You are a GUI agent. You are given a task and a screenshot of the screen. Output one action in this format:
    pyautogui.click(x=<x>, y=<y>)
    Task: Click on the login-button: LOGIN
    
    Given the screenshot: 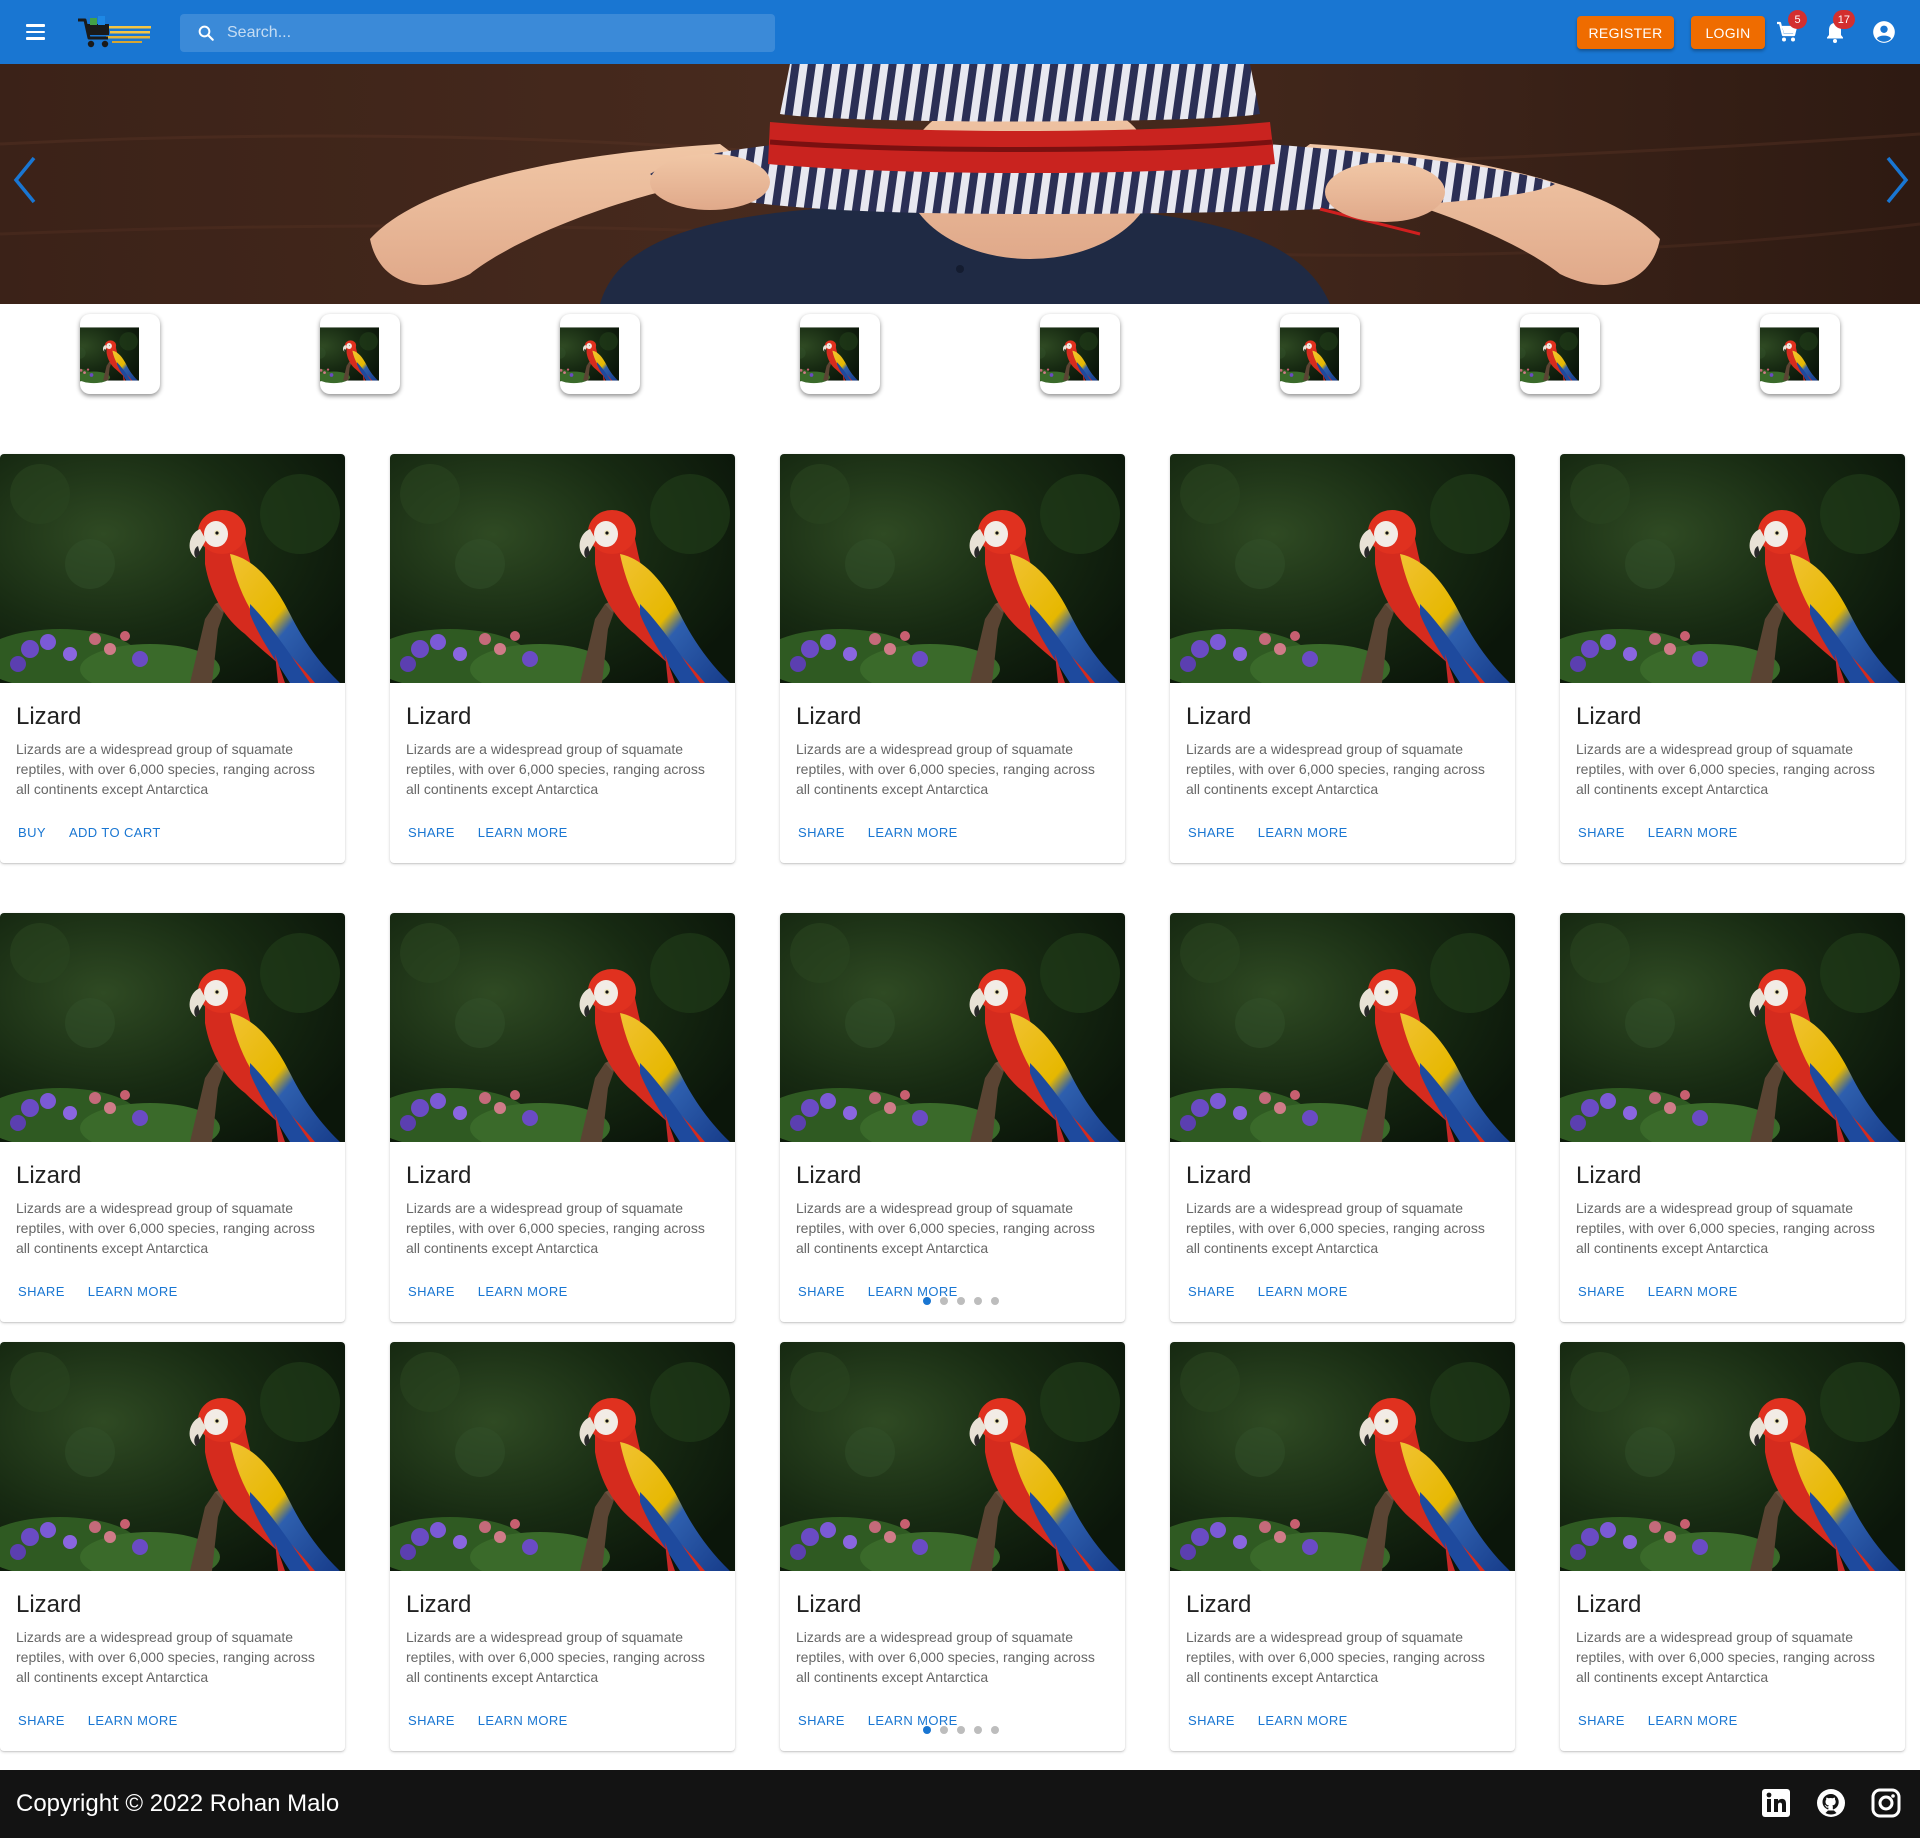 What is the action you would take?
    pyautogui.click(x=1728, y=32)
    